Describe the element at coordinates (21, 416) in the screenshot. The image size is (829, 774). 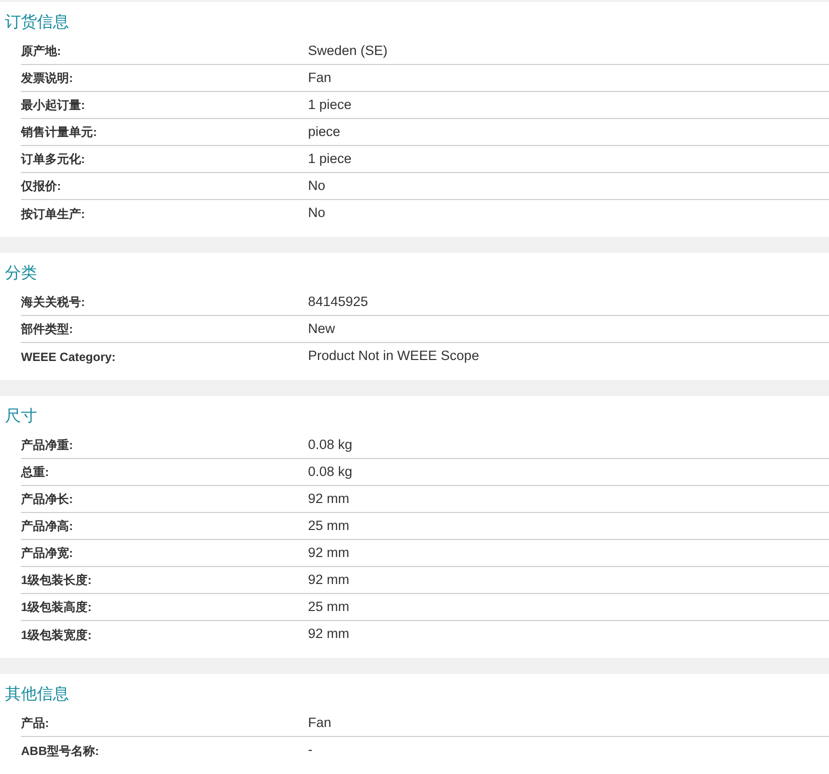
I see `section-title: 尺寸` at that location.